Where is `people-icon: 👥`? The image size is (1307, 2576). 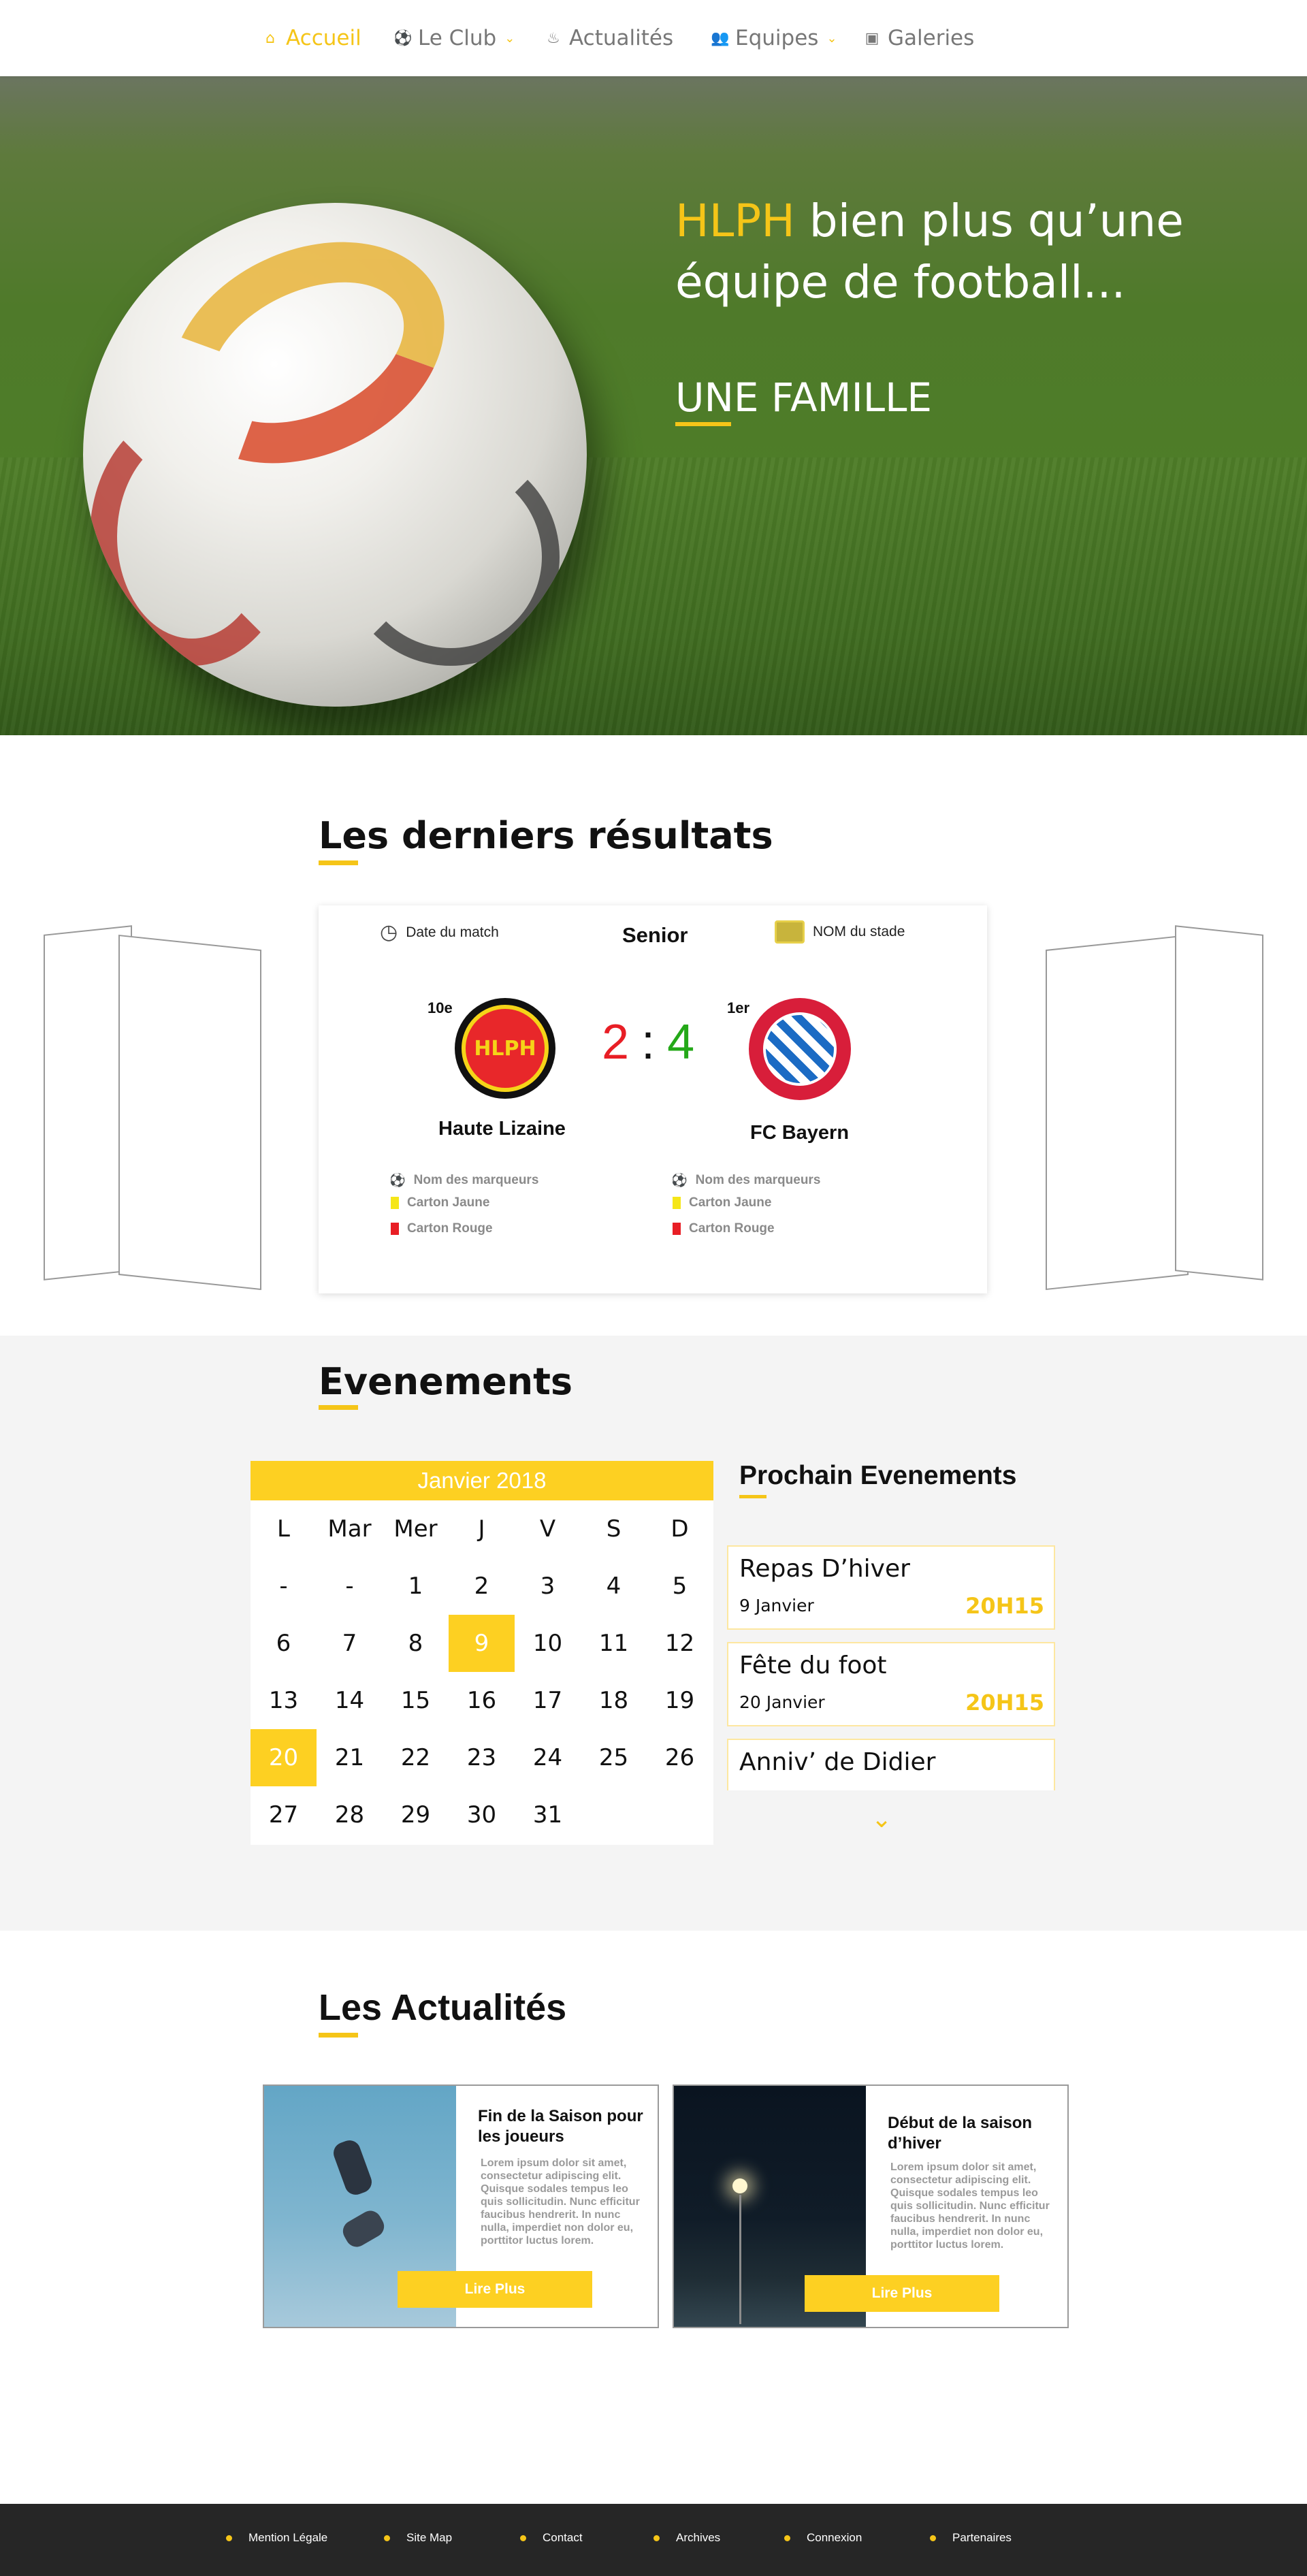 people-icon: 👥 is located at coordinates (721, 38).